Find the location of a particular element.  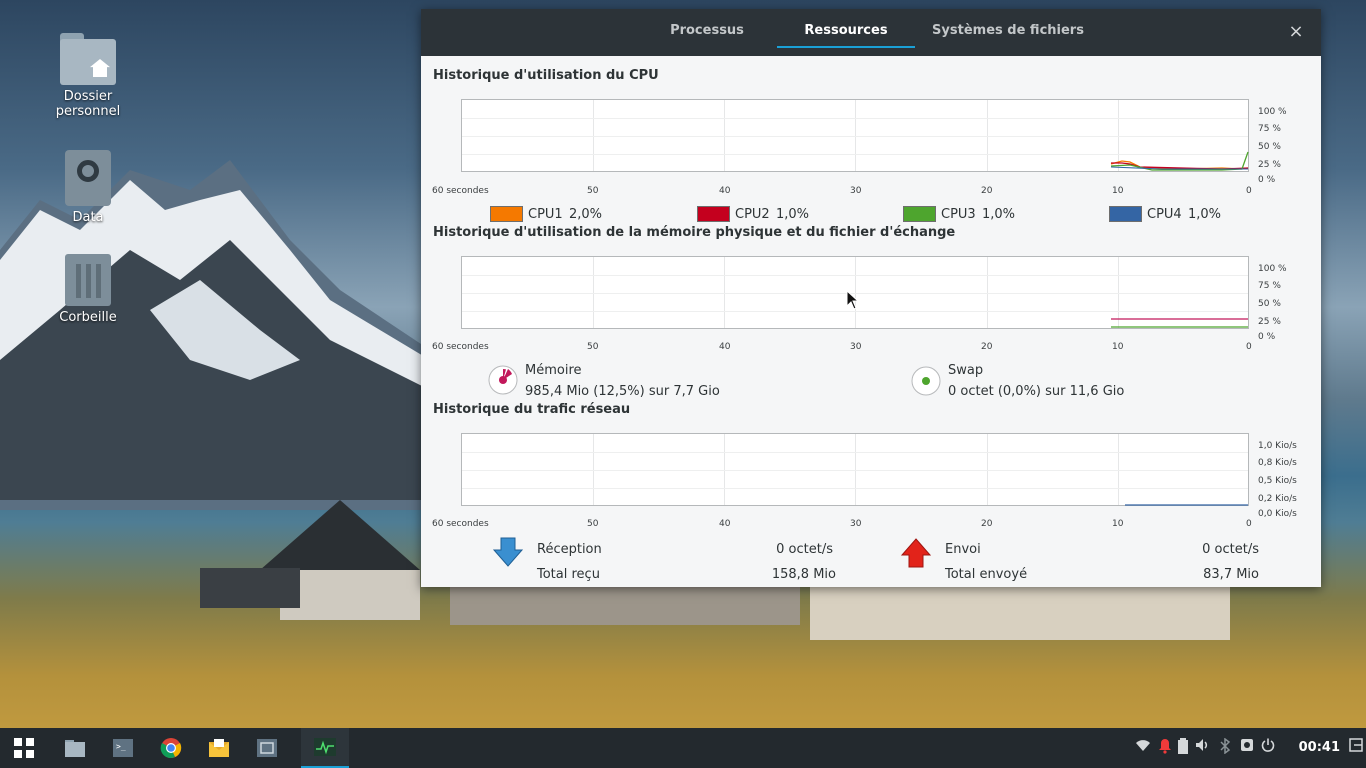

total-sent-label: Total envoyé is located at coordinates (986, 574).